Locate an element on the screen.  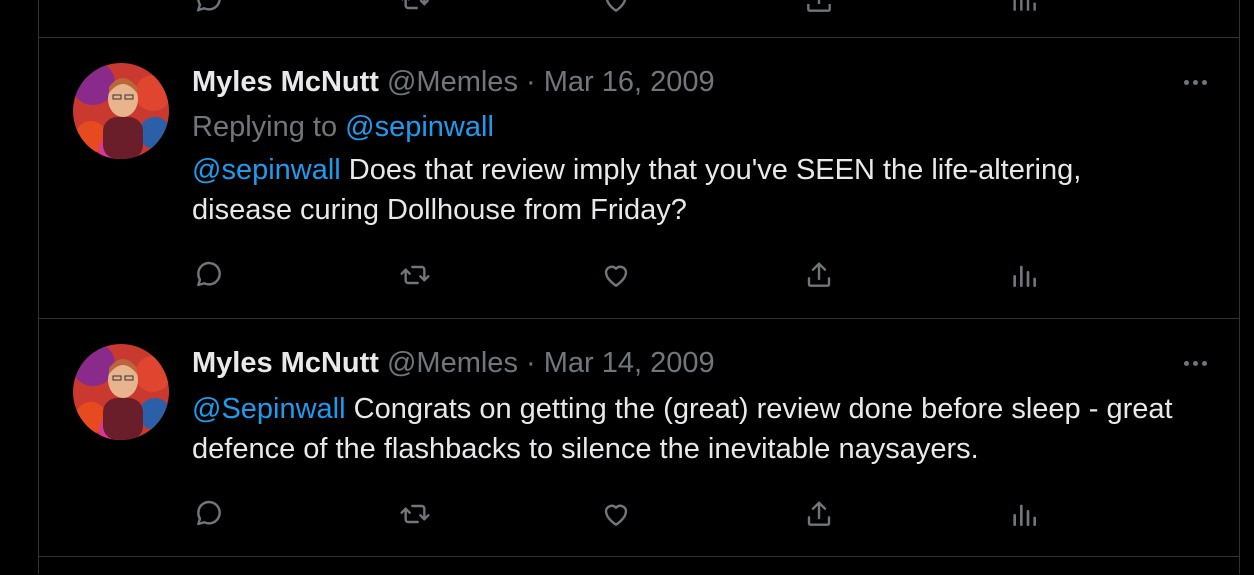
tweet-date: Mar 16, 2009 is located at coordinates (629, 82).